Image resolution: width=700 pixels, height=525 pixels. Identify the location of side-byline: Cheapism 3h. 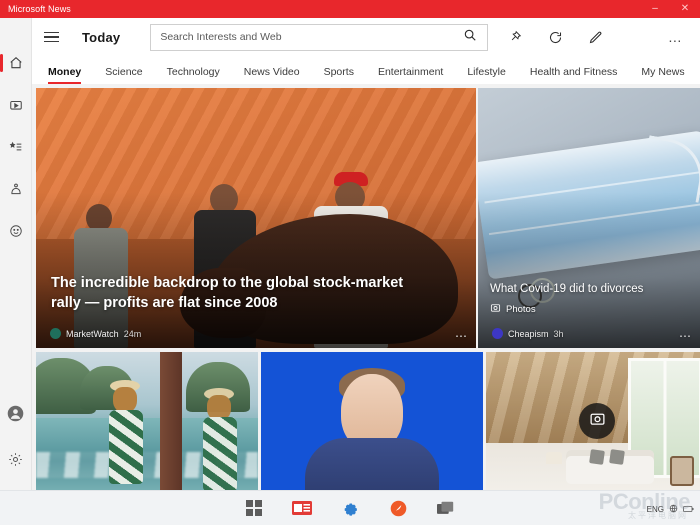
(528, 333).